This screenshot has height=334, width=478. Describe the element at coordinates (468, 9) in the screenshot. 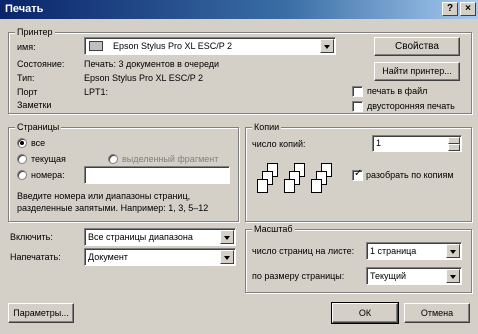

I see `close-button: ×` at that location.